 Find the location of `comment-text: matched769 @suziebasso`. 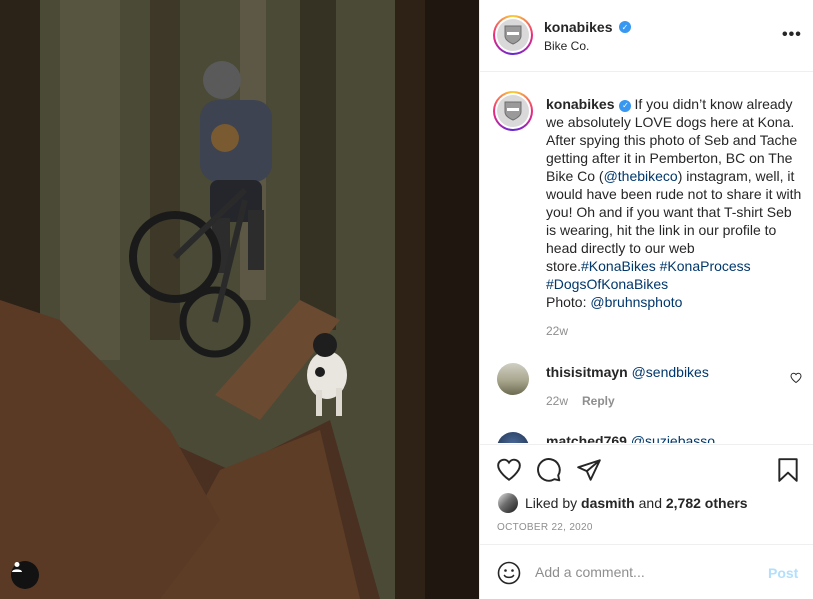

comment-text: matched769 @suziebasso is located at coordinates (630, 438).